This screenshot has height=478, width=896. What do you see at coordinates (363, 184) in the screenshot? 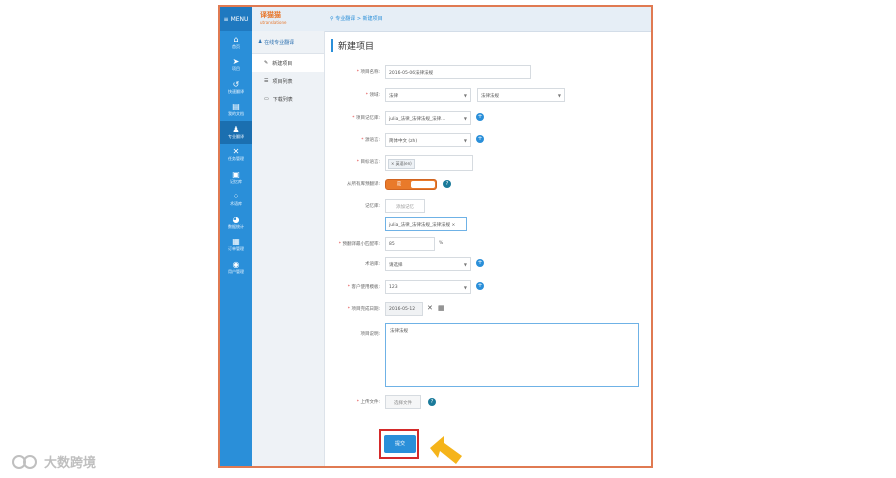
I see `pretranslate-label: 从所有库预翻译:` at bounding box center [363, 184].